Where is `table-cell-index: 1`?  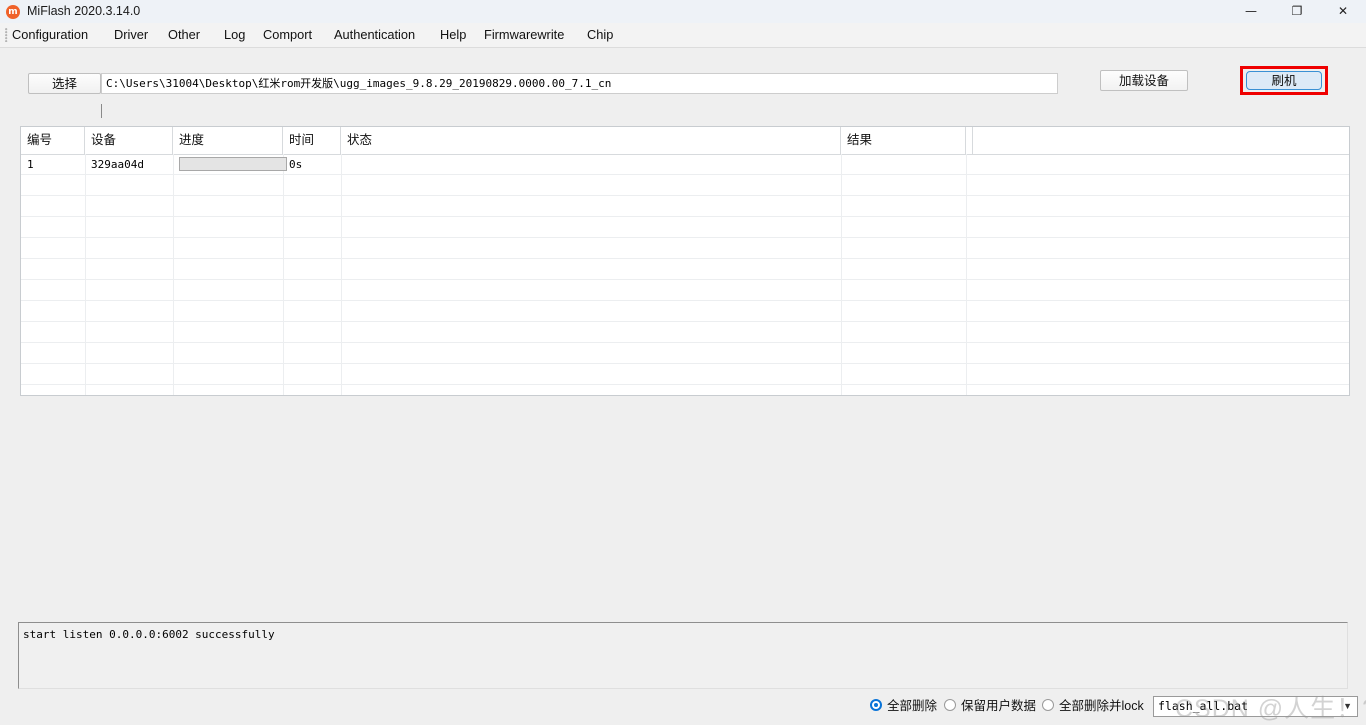 table-cell-index: 1 is located at coordinates (30, 164).